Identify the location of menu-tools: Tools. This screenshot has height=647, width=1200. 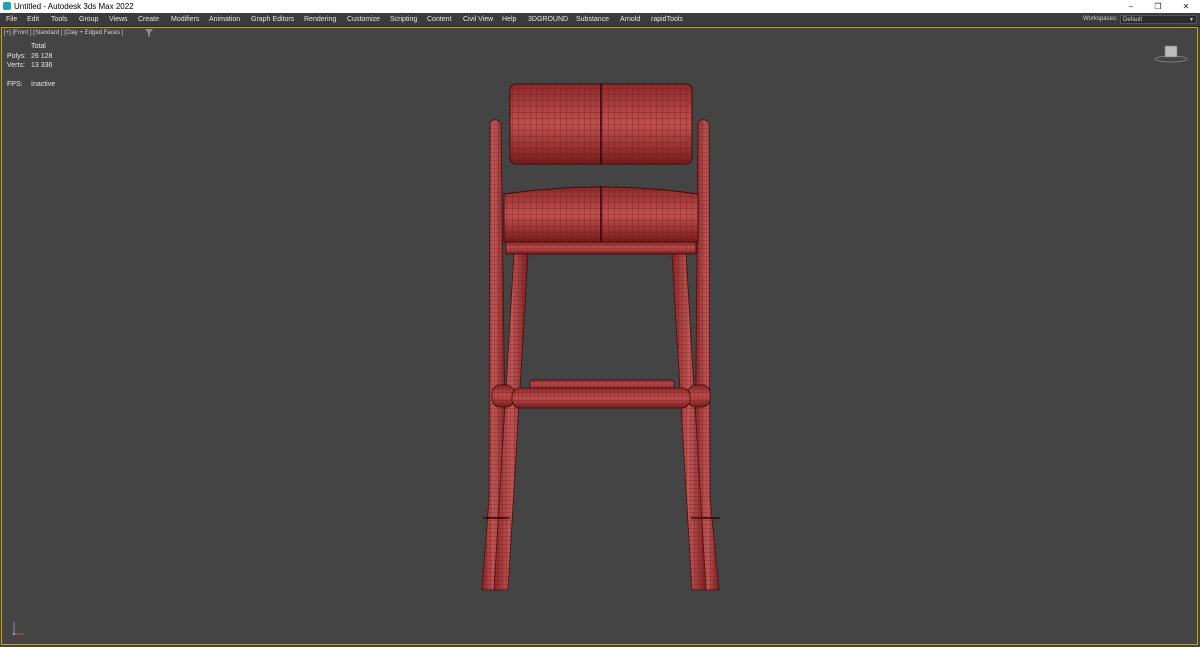
(59, 19).